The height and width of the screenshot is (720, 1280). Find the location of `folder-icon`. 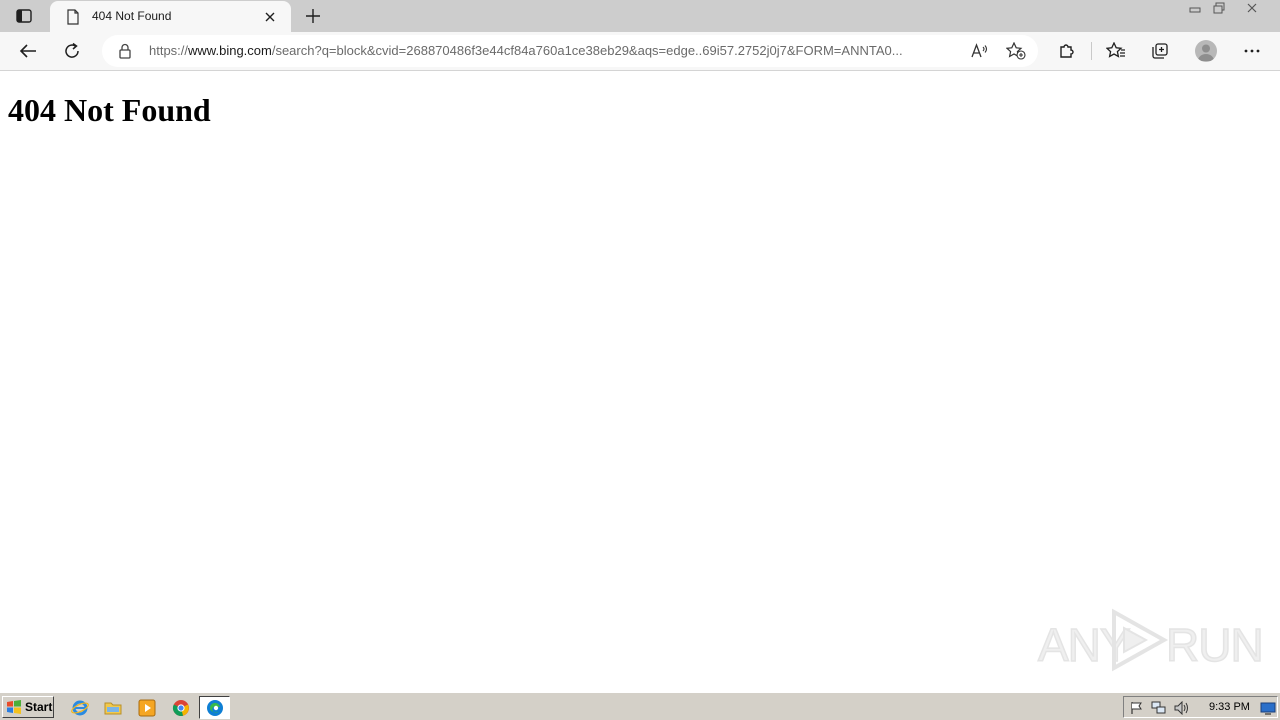

folder-icon is located at coordinates (113, 708).